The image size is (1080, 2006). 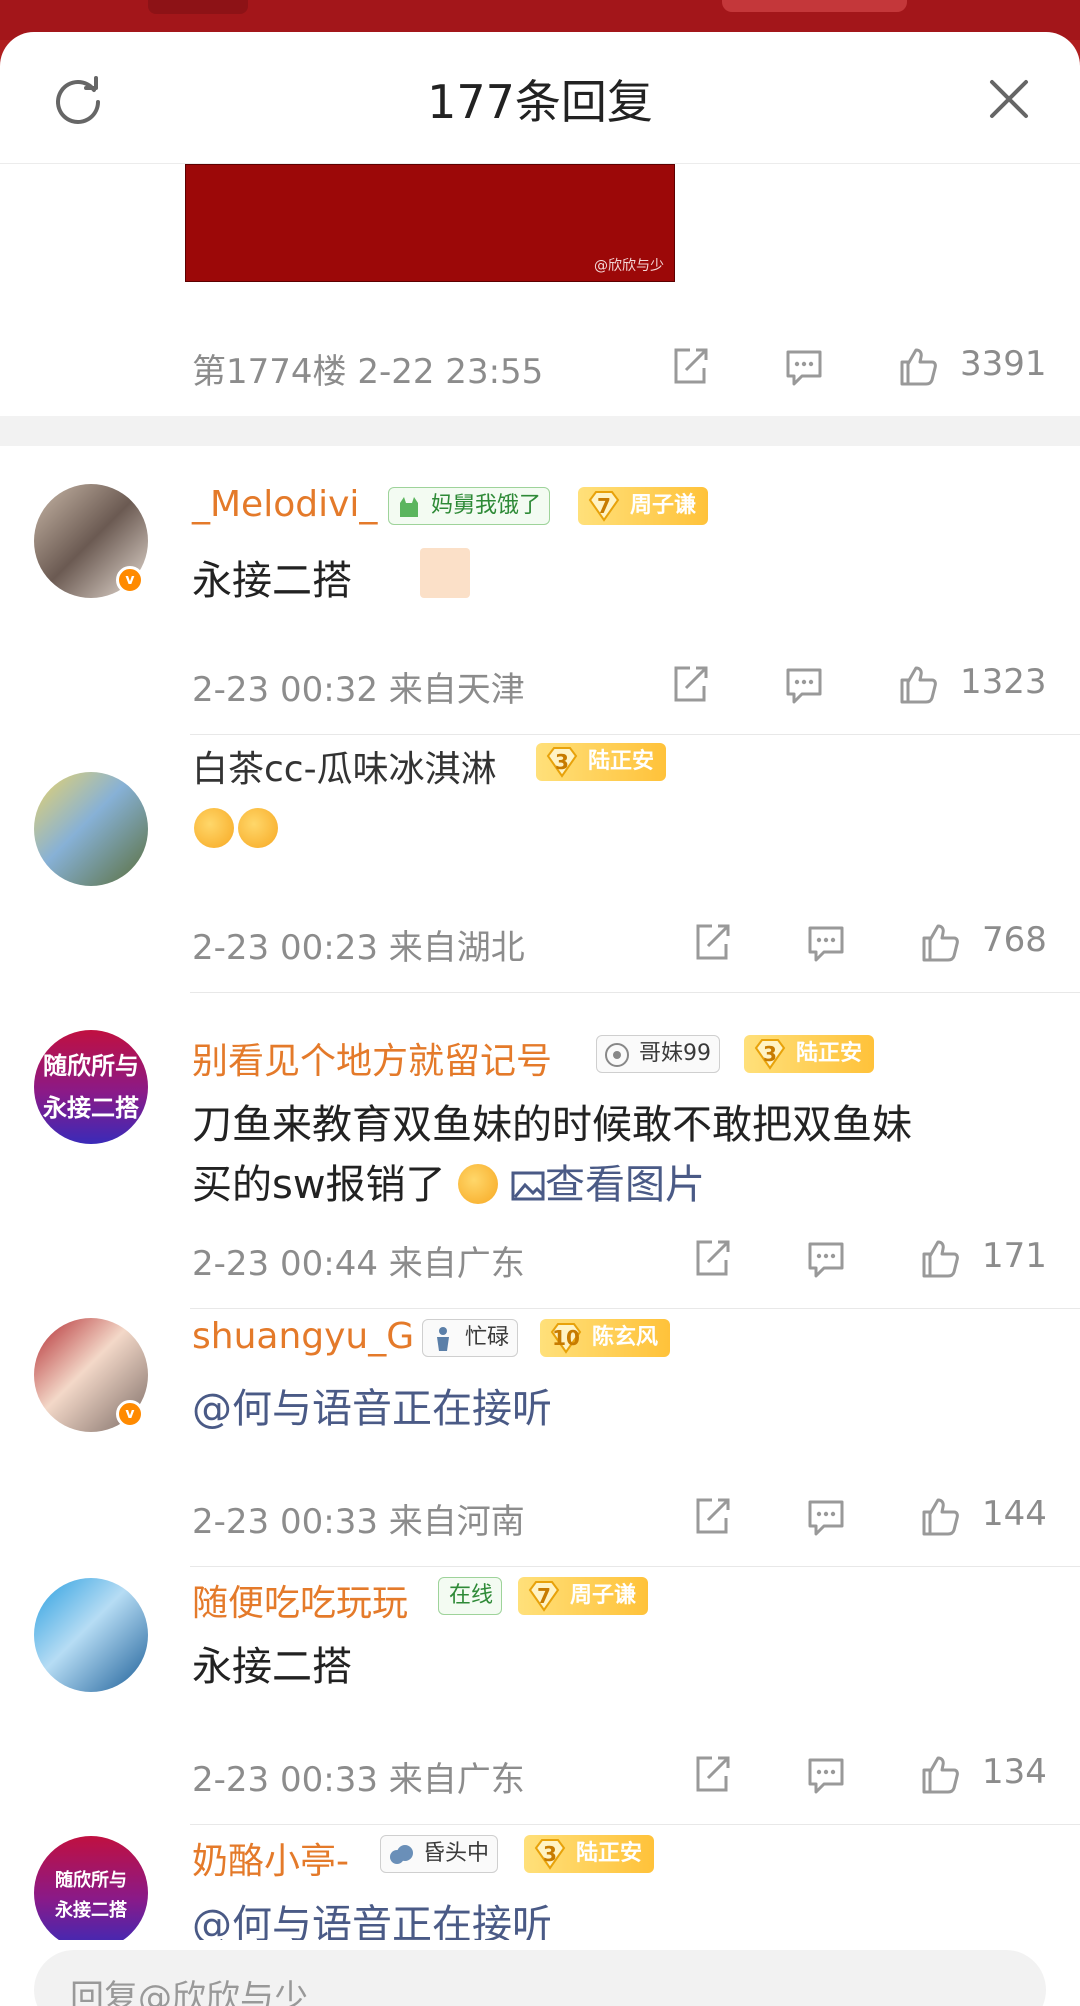 I want to click on like-count: 144, so click(x=1014, y=1514).